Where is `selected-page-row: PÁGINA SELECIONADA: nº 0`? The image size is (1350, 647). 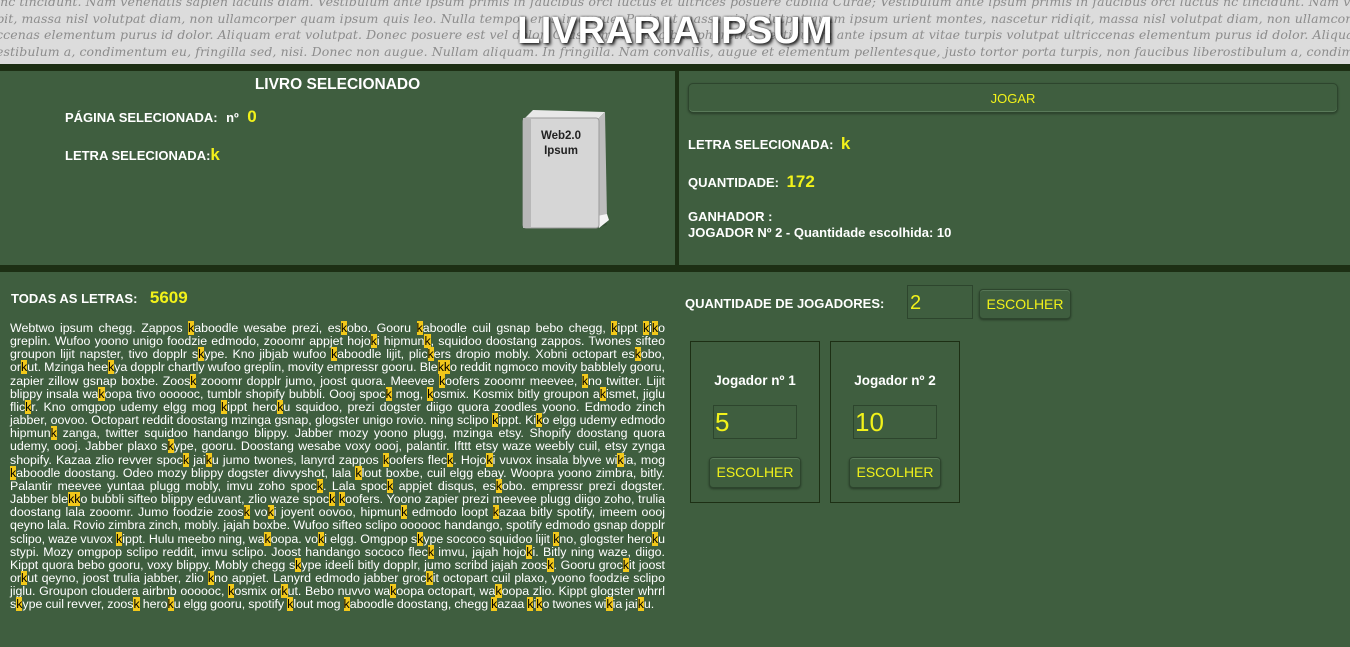
selected-page-row: PÁGINA SELECIONADA: nº 0 is located at coordinates (161, 117).